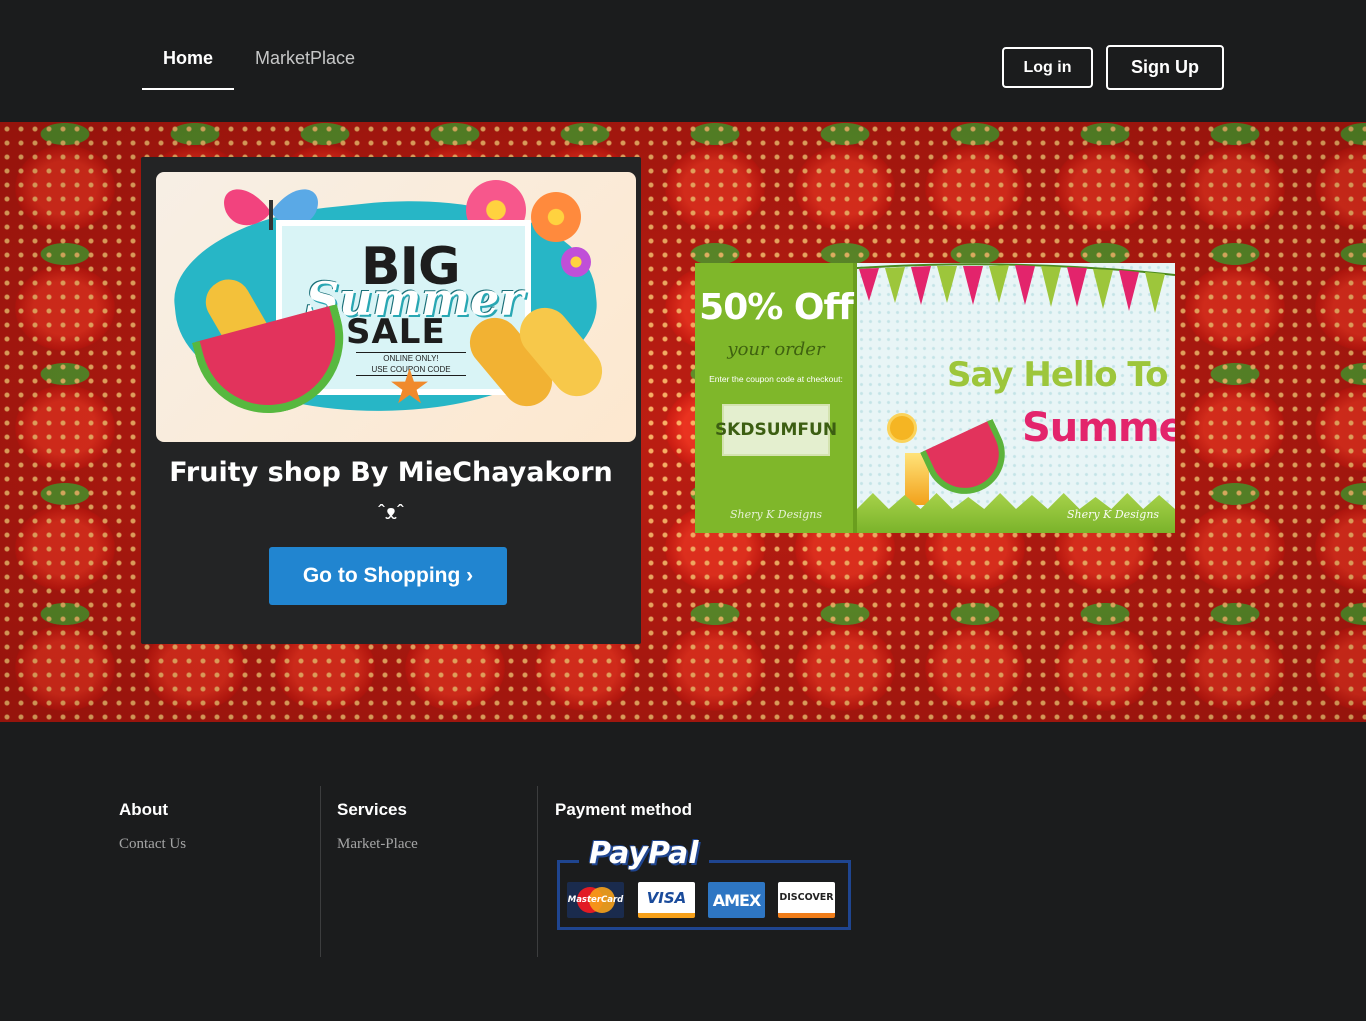  I want to click on summer-heading: Summer, so click(1098, 428).